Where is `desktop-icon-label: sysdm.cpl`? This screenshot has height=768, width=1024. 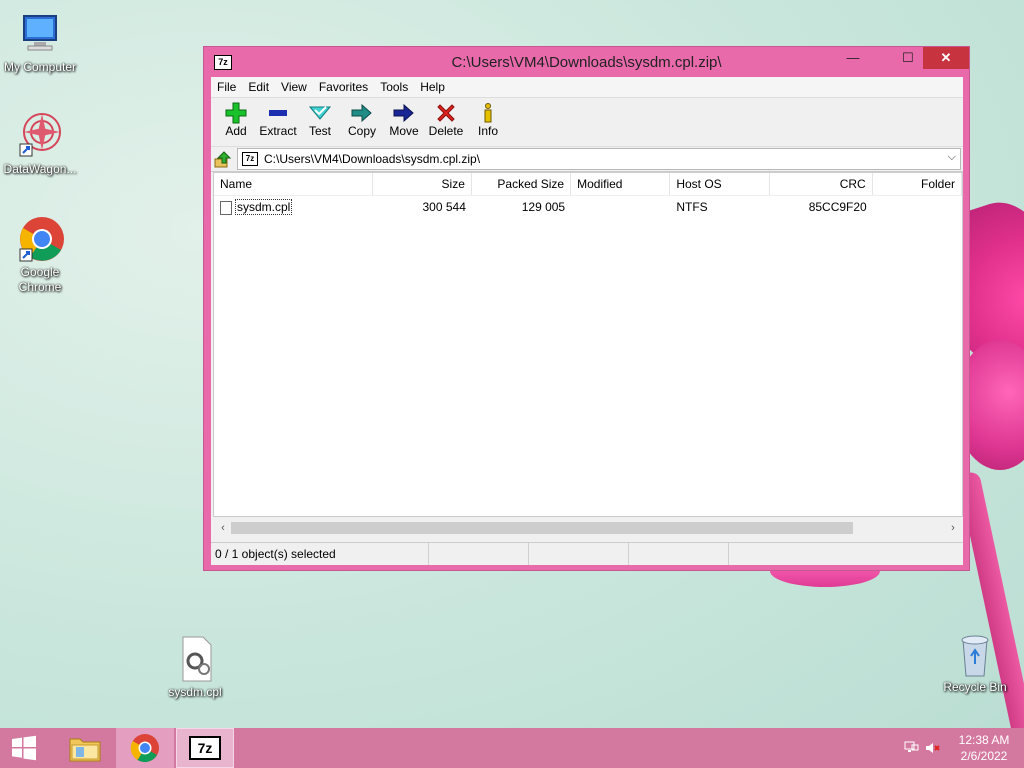
desktop-icon-label: sysdm.cpl is located at coordinates (195, 692).